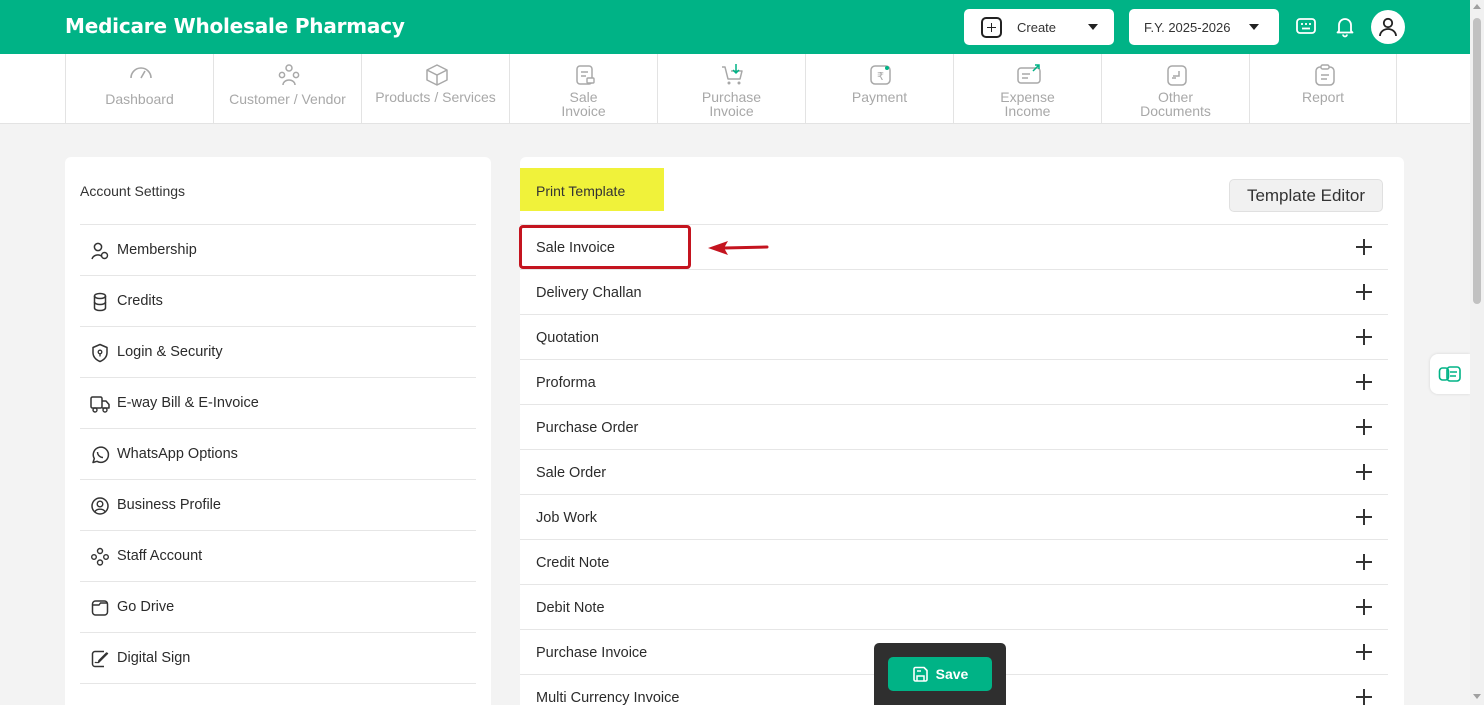 The width and height of the screenshot is (1484, 705). I want to click on create-button: Create, so click(1039, 27).